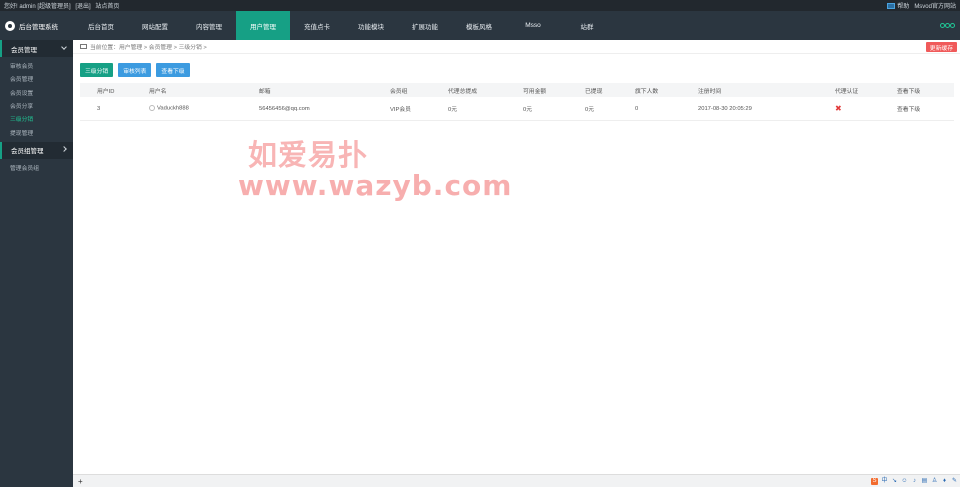 The height and width of the screenshot is (487, 960). Describe the element at coordinates (925, 108) in the screenshot. I see `view-downline-link: 查看下级` at that location.